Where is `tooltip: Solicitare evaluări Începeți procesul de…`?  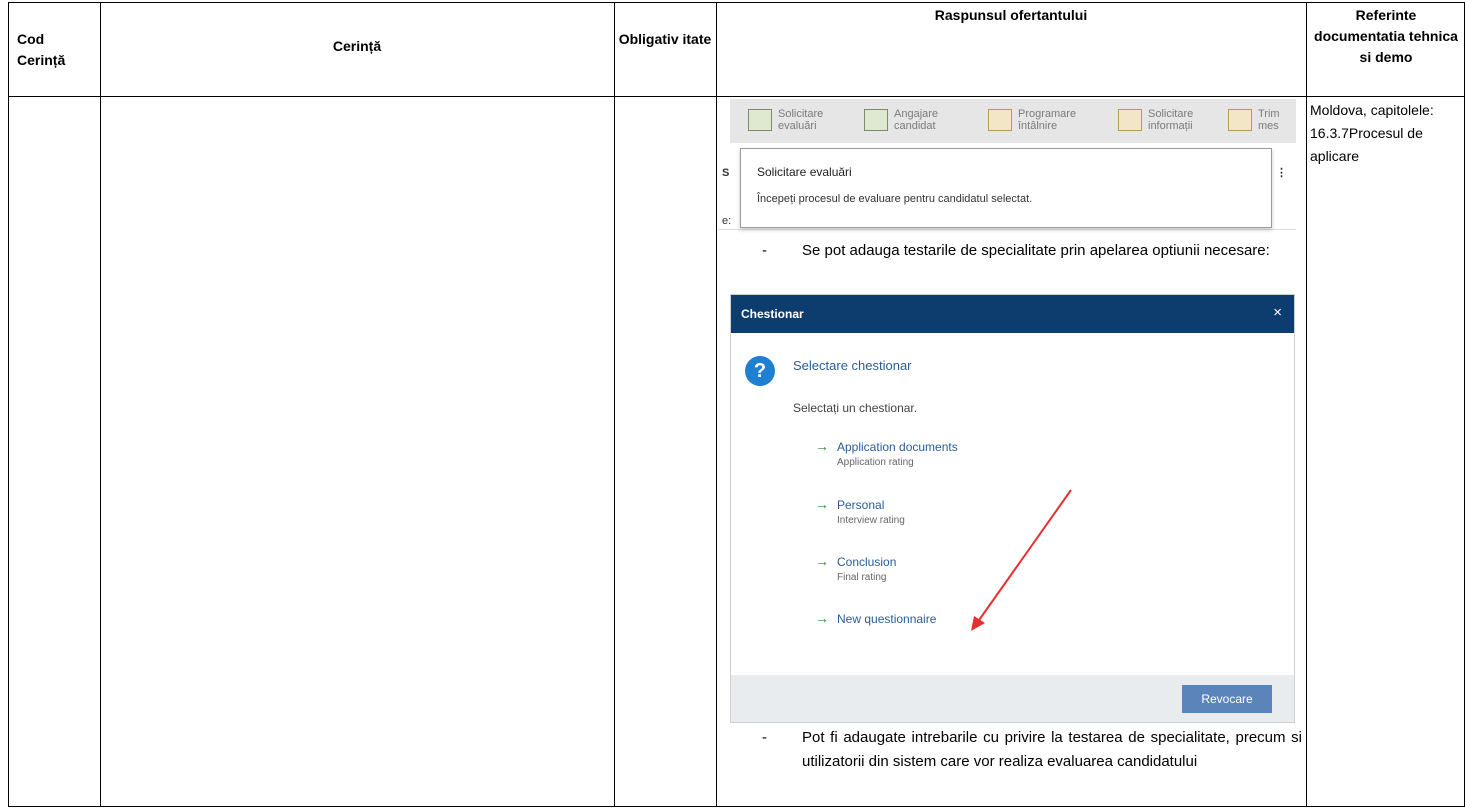 tooltip: Solicitare evaluări Începeți procesul de… is located at coordinates (1006, 188).